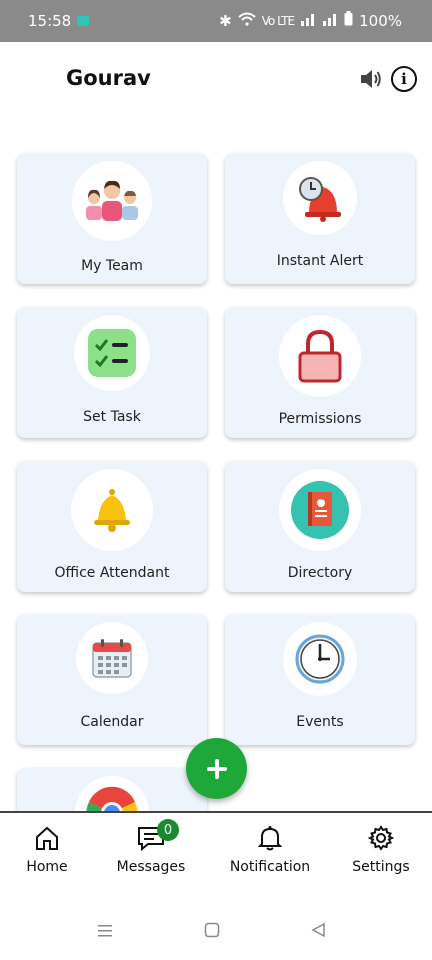  Describe the element at coordinates (112, 353) in the screenshot. I see `checklist-icon` at that location.